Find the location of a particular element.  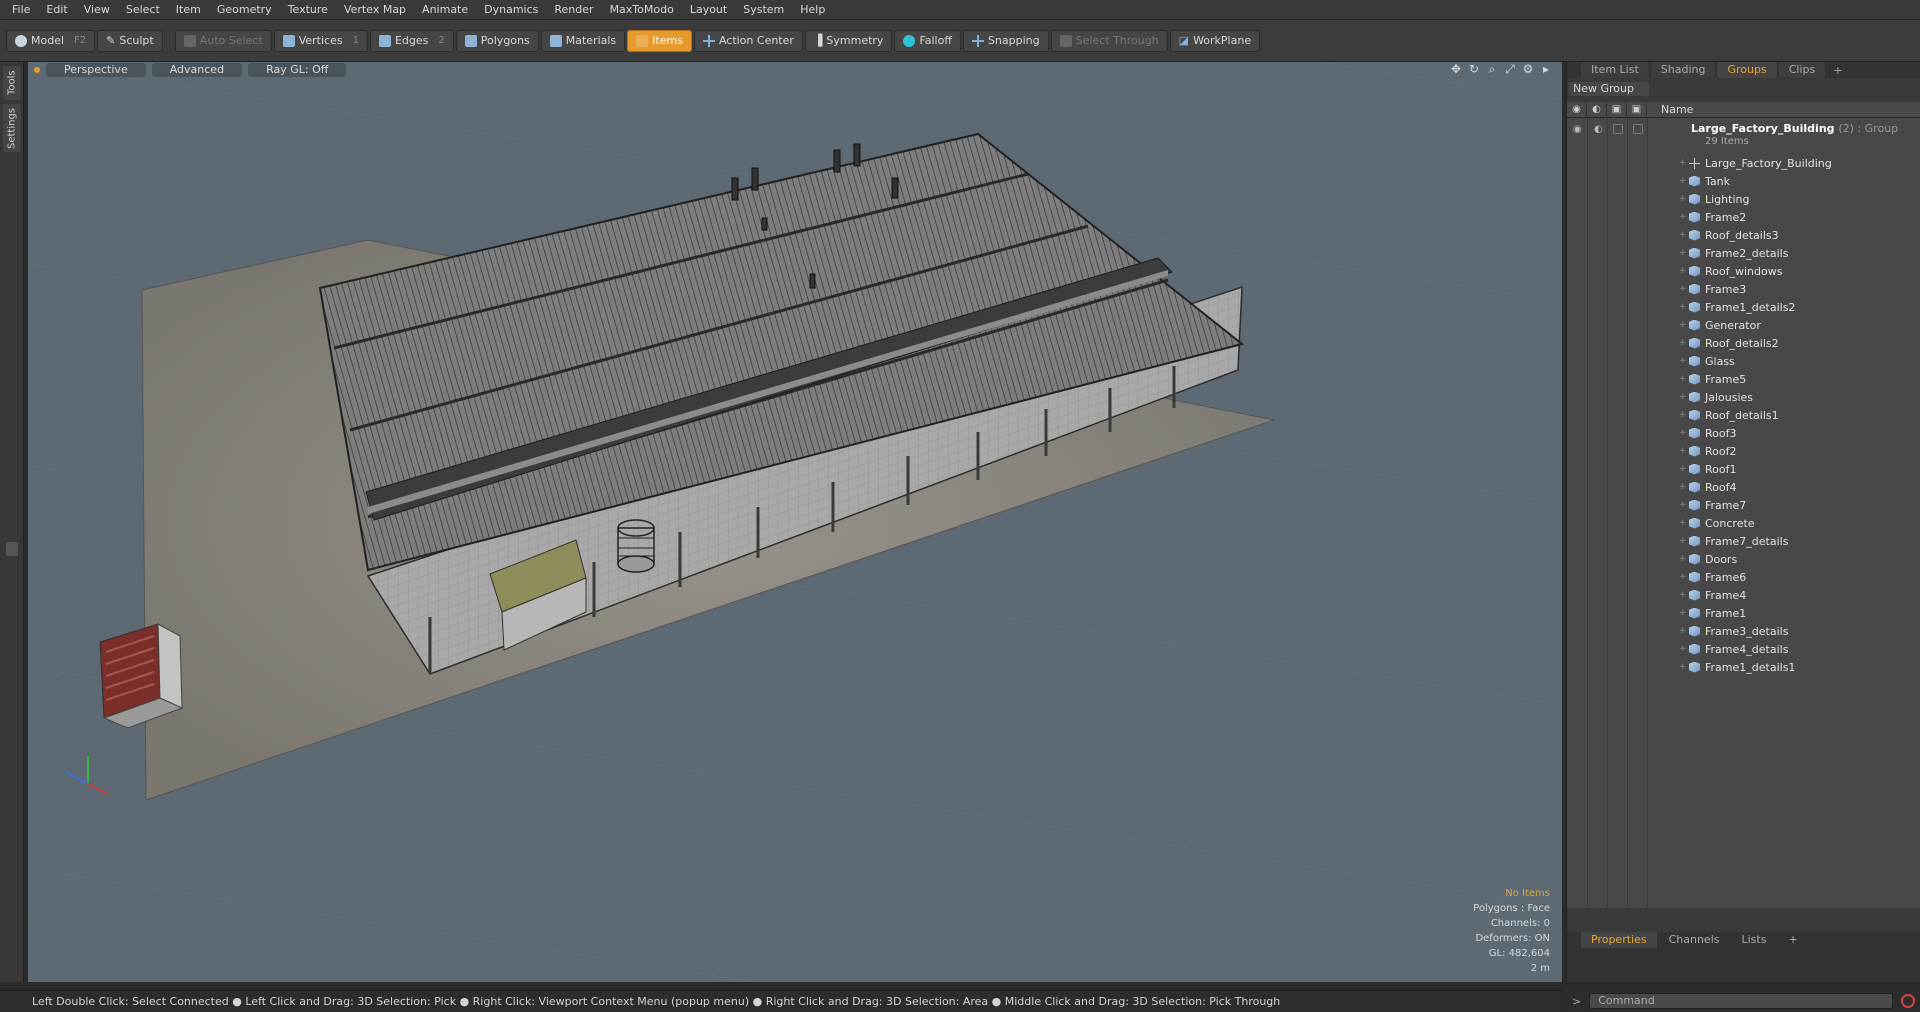

shading-dropdown: Advanced is located at coordinates (197, 70).